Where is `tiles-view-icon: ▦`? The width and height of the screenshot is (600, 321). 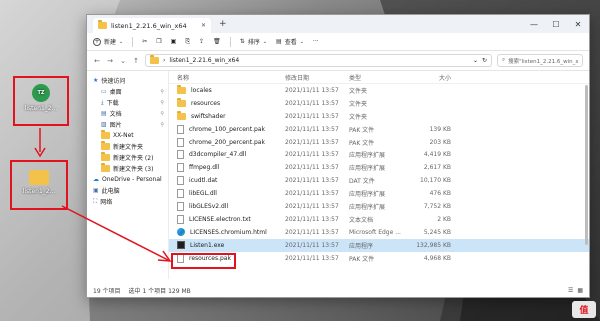 tiles-view-icon: ▦ is located at coordinates (580, 290).